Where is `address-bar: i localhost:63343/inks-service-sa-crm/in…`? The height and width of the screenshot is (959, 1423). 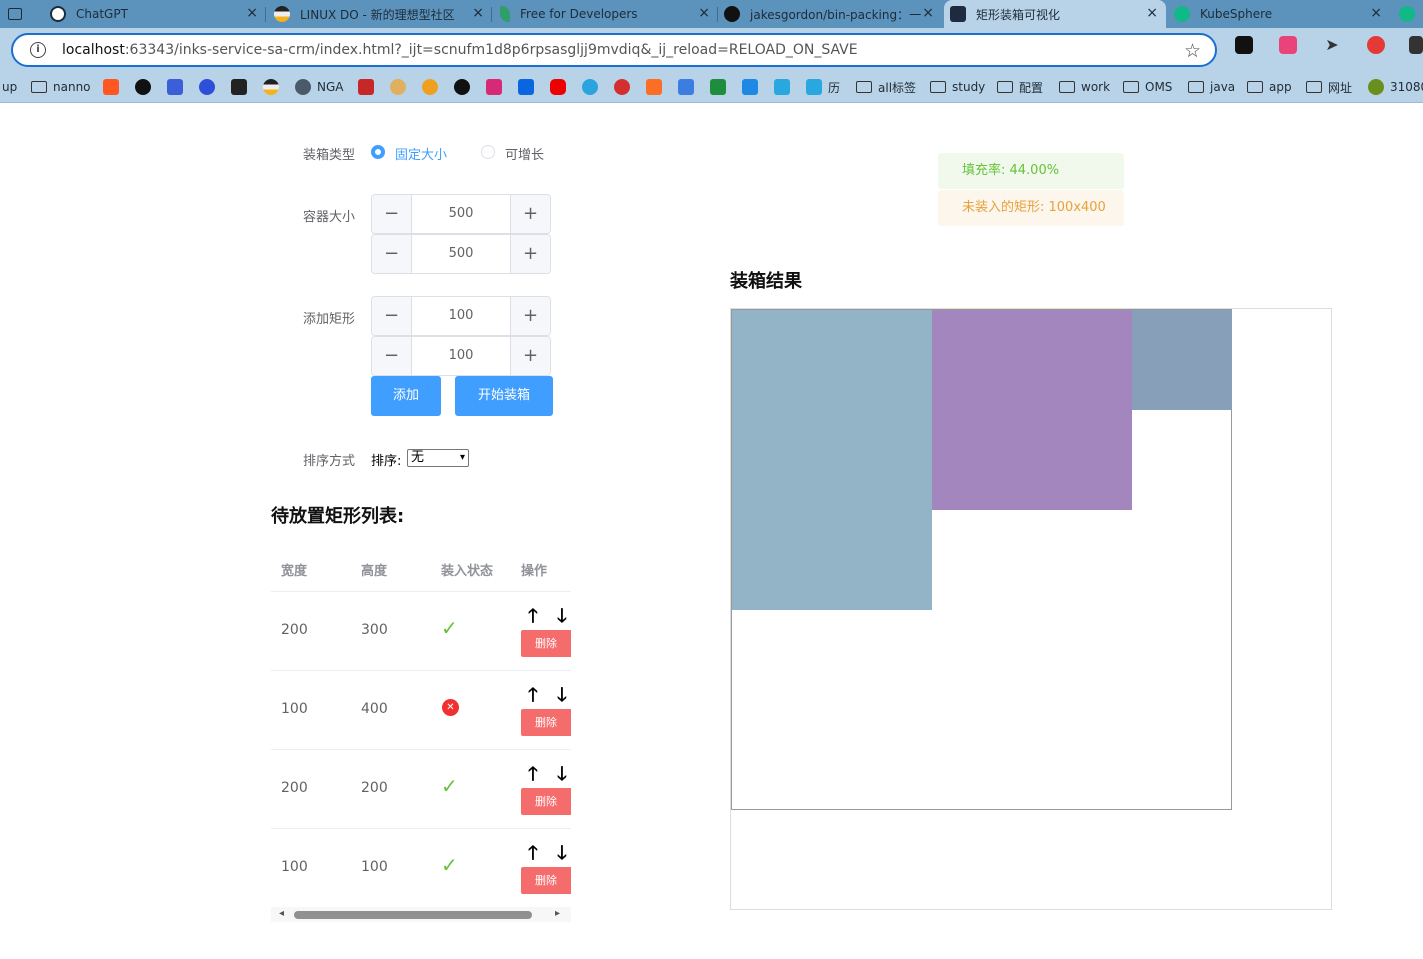
address-bar: i localhost:63343/inks-service-sa-crm/in… is located at coordinates (614, 50).